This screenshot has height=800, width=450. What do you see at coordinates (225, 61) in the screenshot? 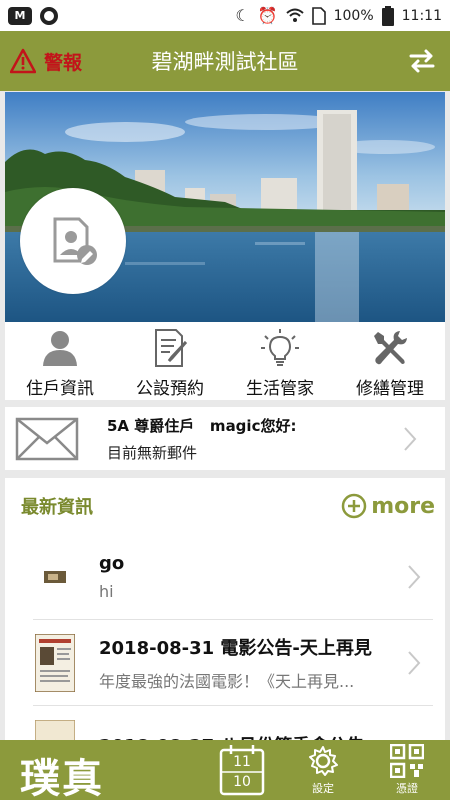
I see `app-header: 警報 碧湖畔測試社區` at bounding box center [225, 61].